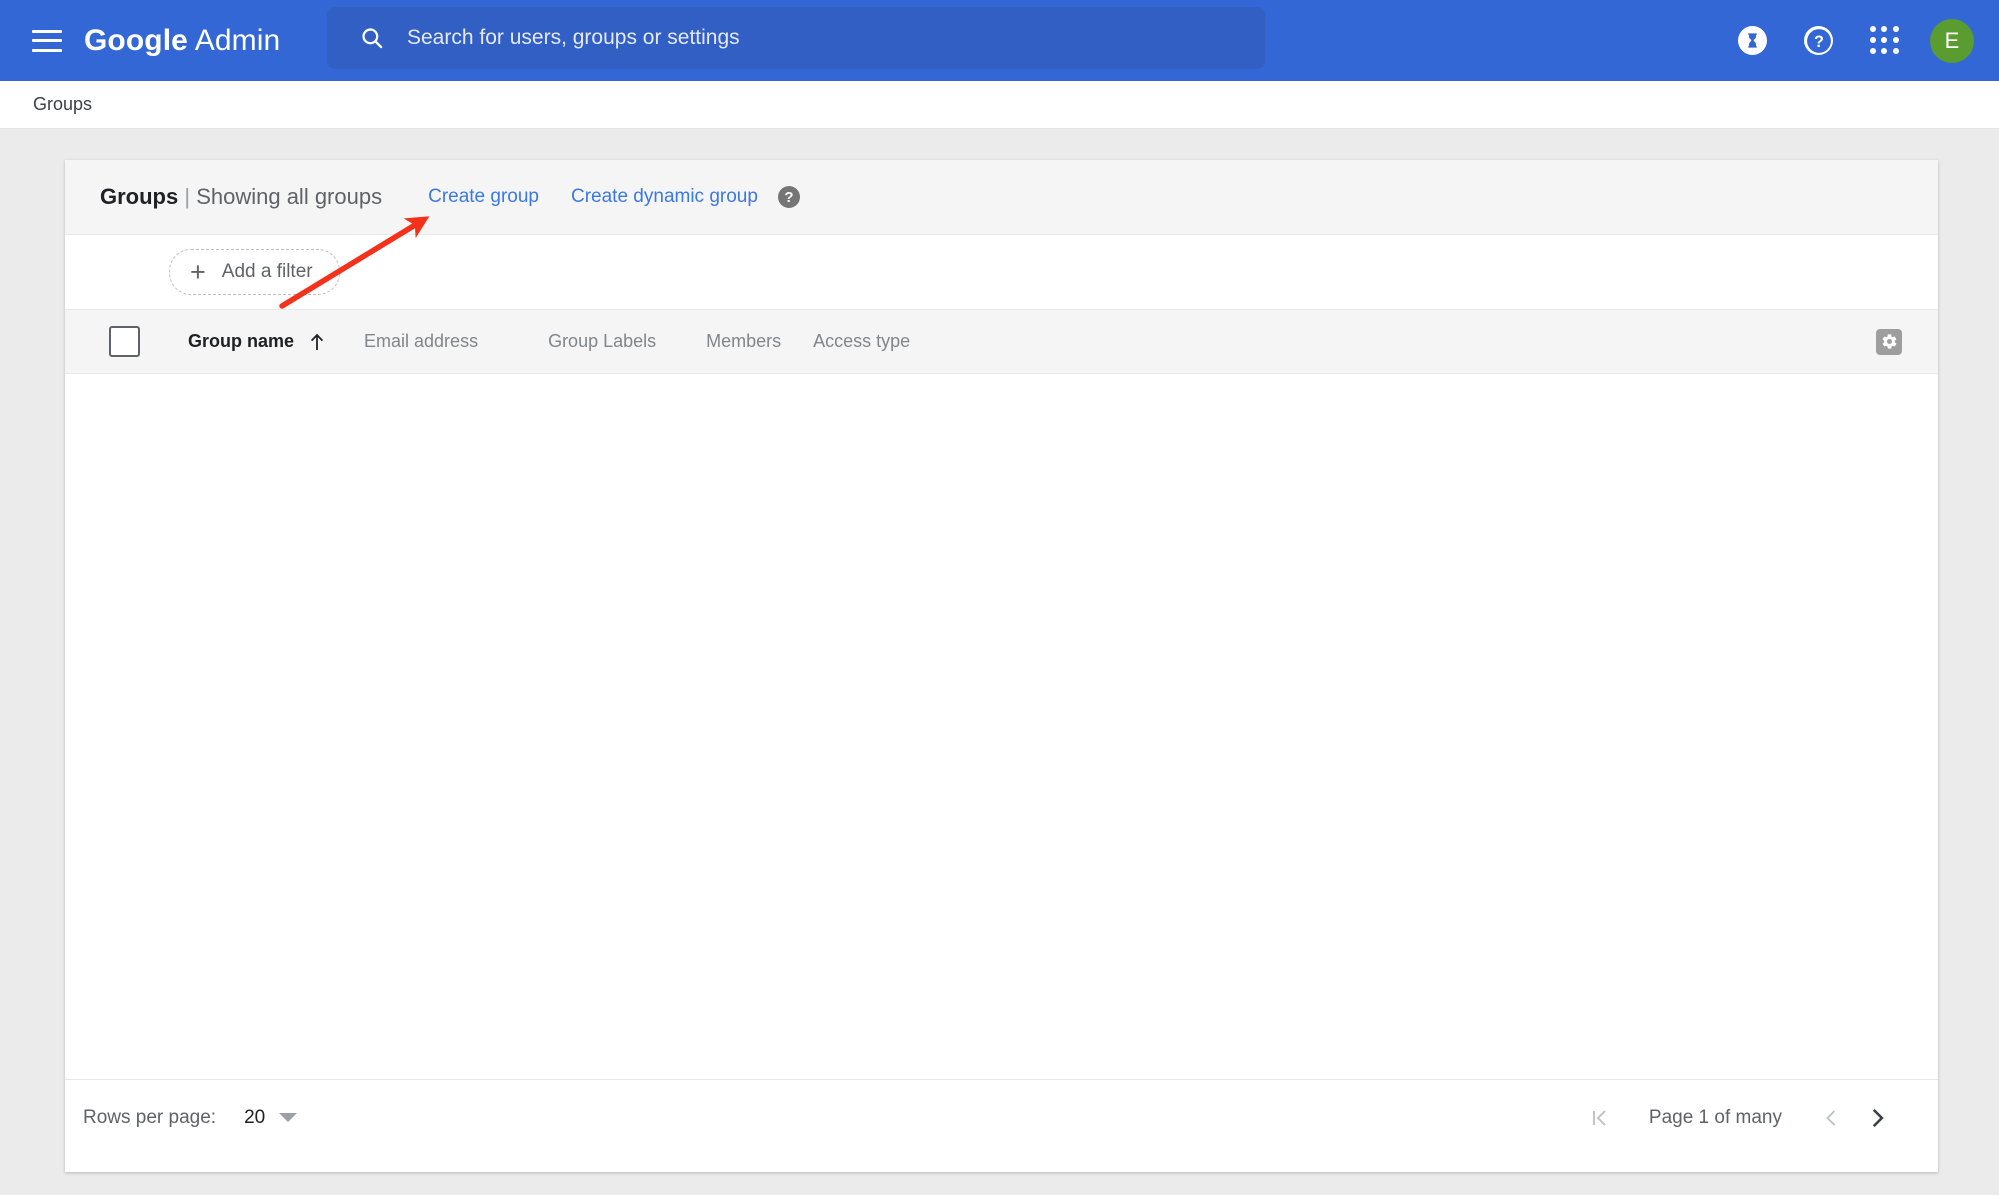 The image size is (1999, 1195). I want to click on create-group-link: Create group, so click(483, 197).